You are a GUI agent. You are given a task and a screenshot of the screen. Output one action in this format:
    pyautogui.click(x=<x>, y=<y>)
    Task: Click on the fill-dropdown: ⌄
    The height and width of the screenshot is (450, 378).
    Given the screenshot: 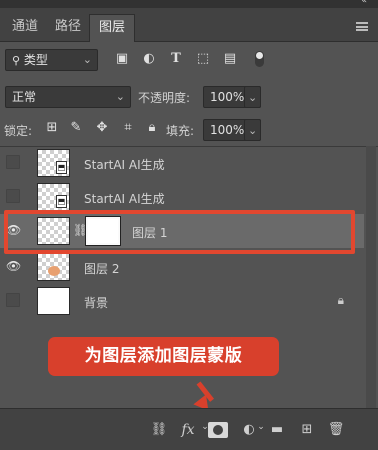 What is the action you would take?
    pyautogui.click(x=252, y=130)
    